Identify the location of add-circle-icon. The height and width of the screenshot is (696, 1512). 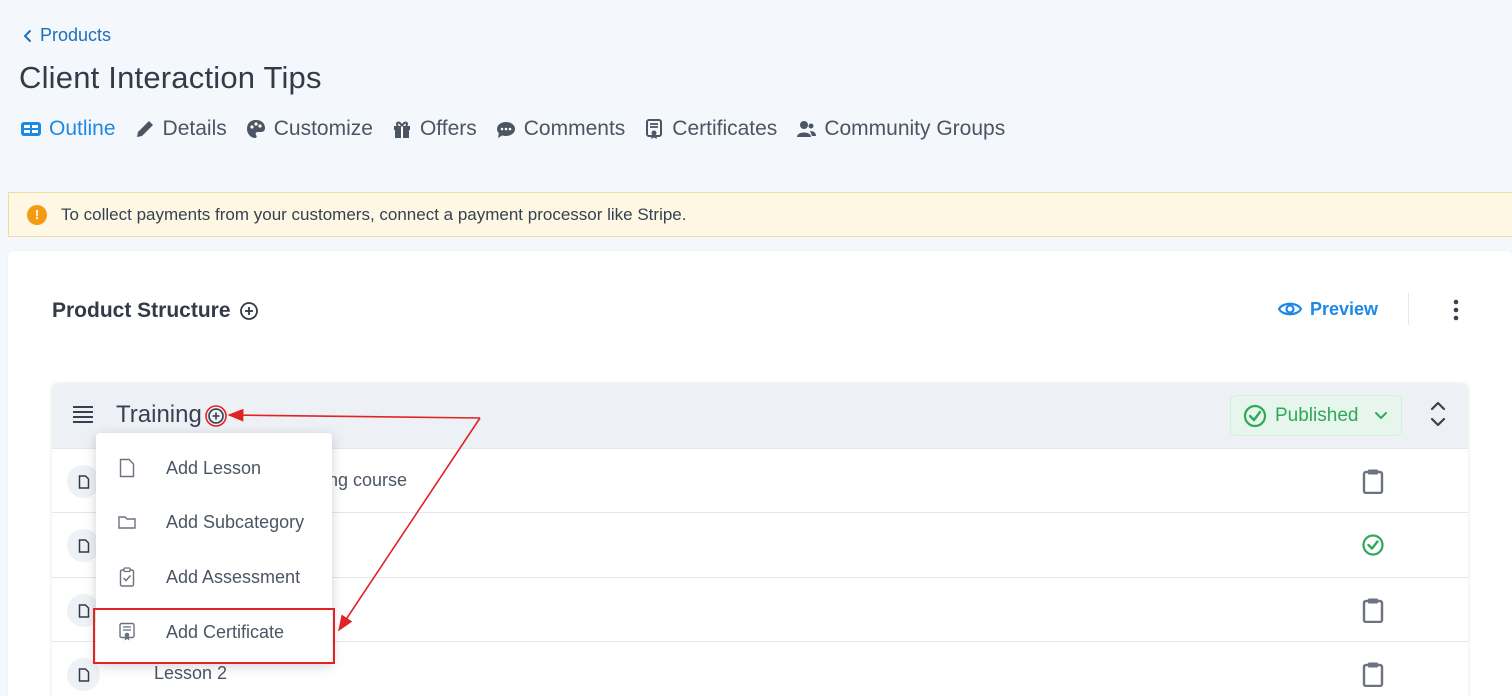
(249, 311).